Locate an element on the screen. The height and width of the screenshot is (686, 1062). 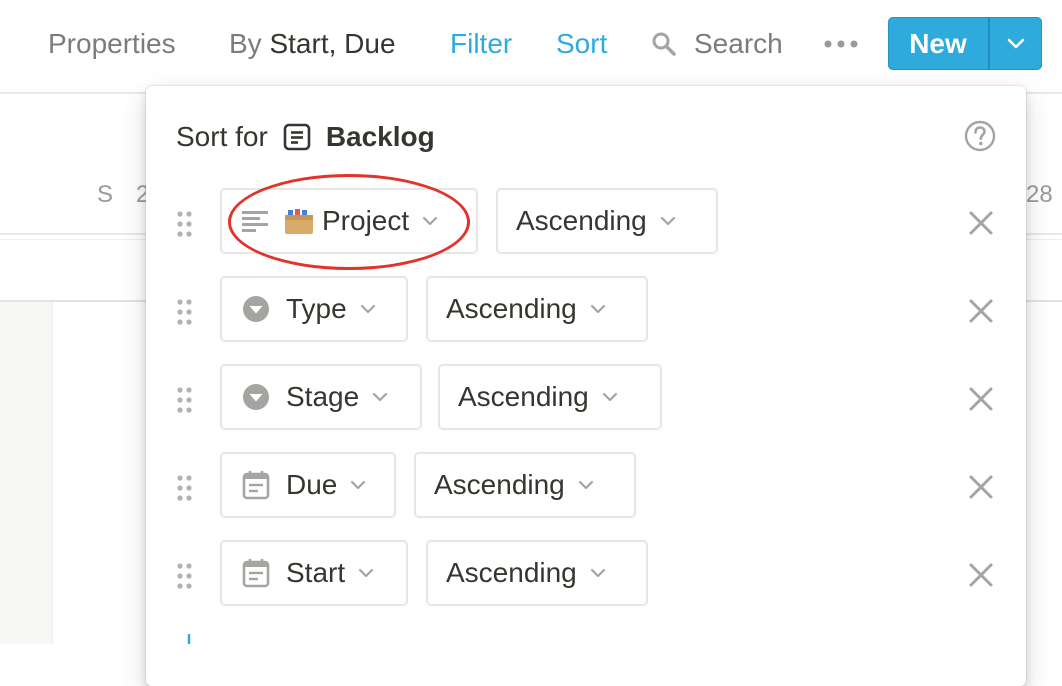
sort-property-select: Start is located at coordinates (314, 573).